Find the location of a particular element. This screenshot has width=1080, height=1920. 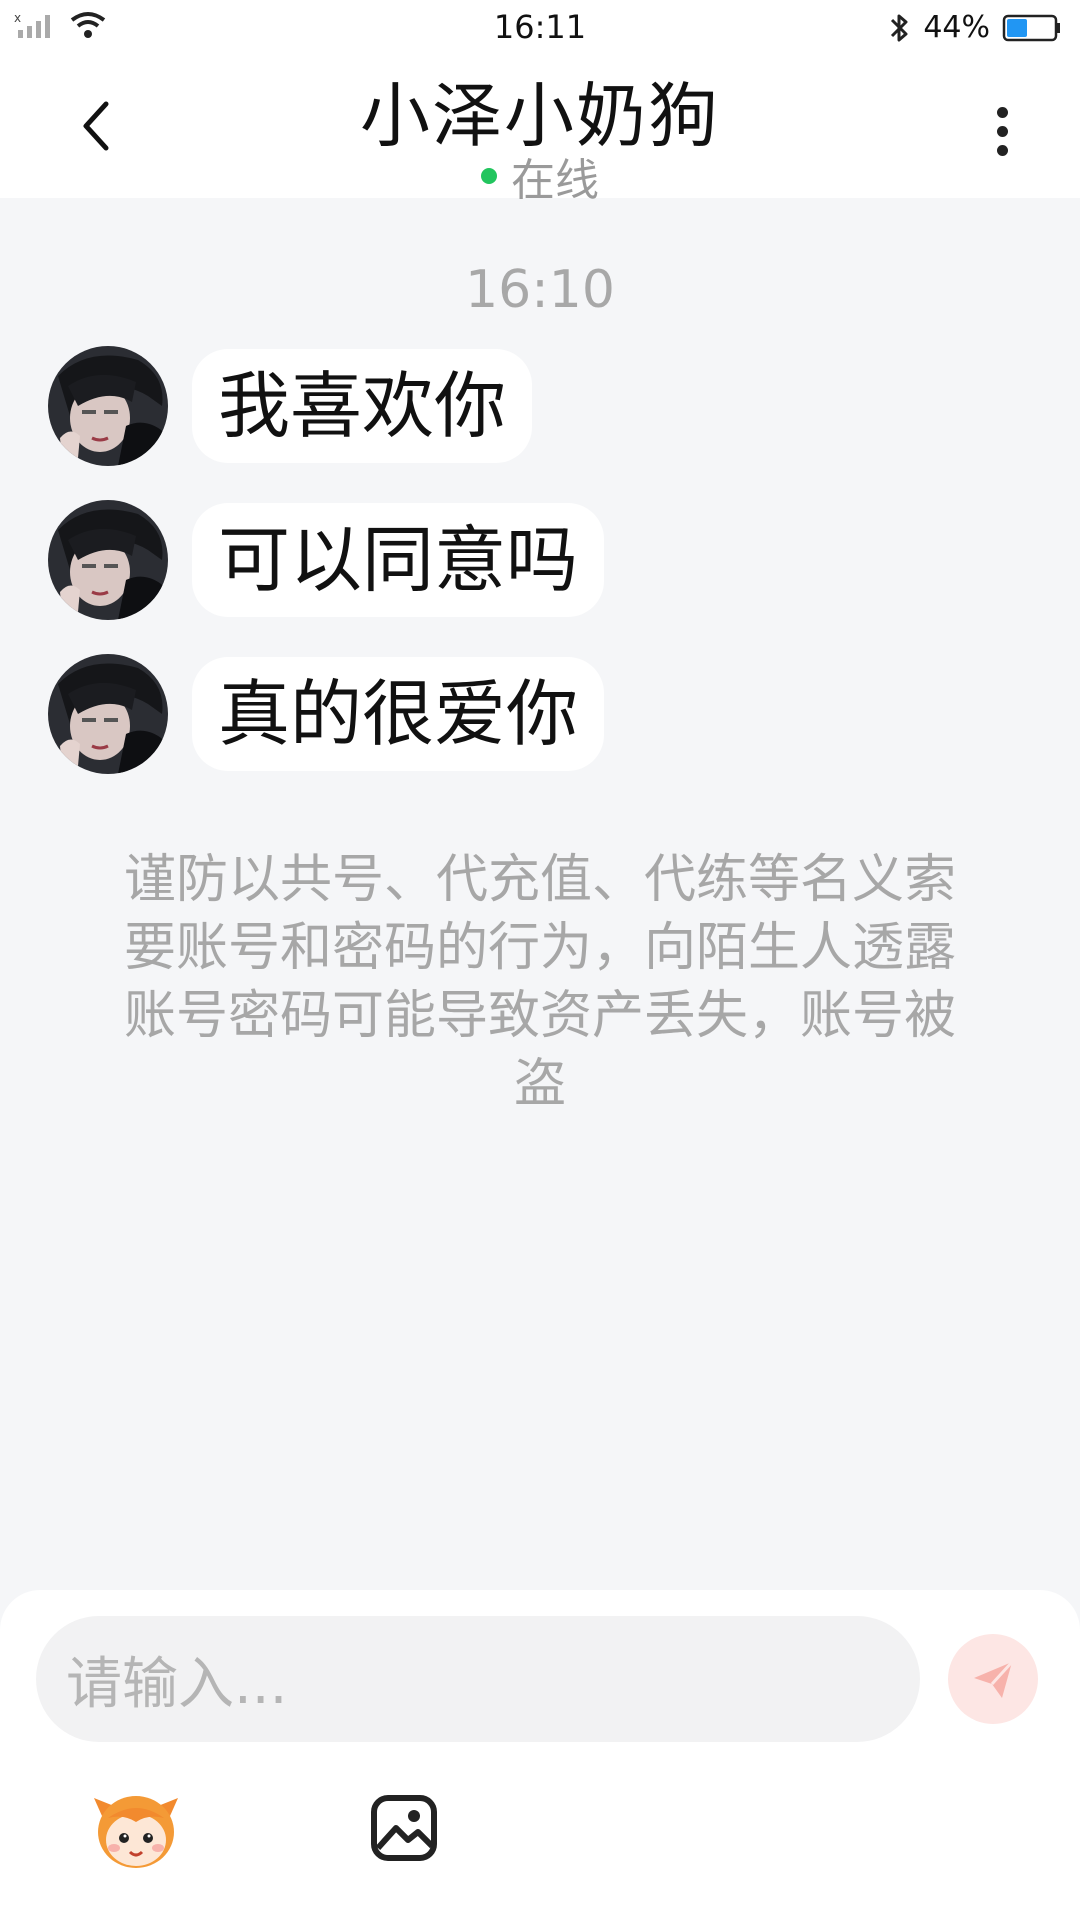

emoji-button is located at coordinates (136, 1831).